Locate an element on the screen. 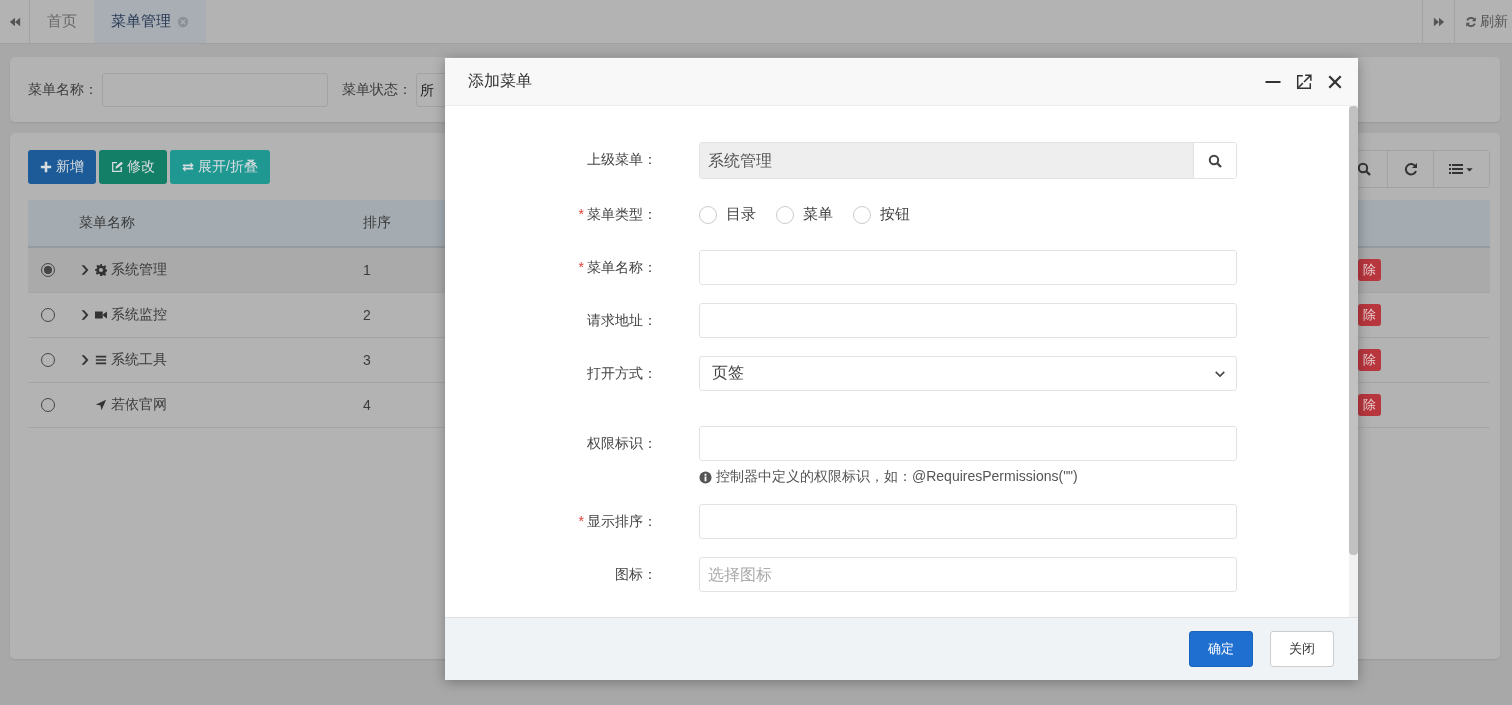 The width and height of the screenshot is (1512, 705). expand-collapse-button: 展开/折叠 is located at coordinates (220, 167).